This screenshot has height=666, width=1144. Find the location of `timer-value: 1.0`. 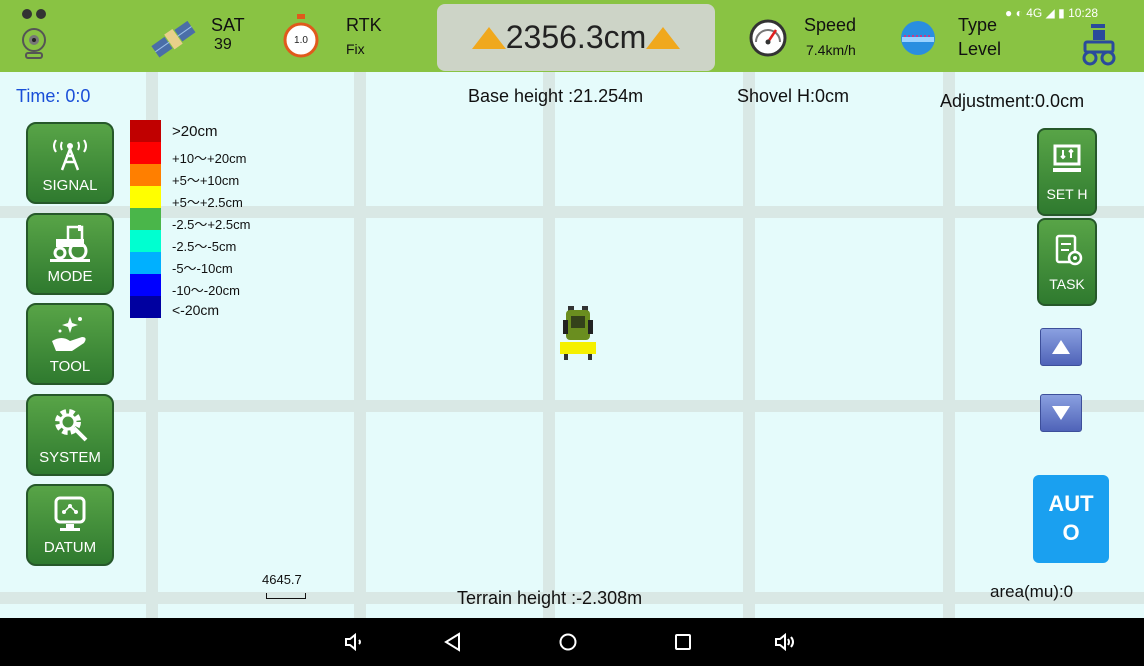

timer-value: 1.0 is located at coordinates (301, 40).